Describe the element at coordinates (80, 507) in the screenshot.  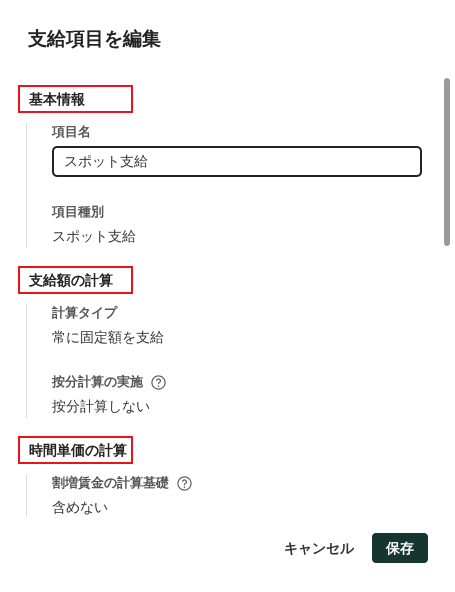
I see `field-value: 含めない` at that location.